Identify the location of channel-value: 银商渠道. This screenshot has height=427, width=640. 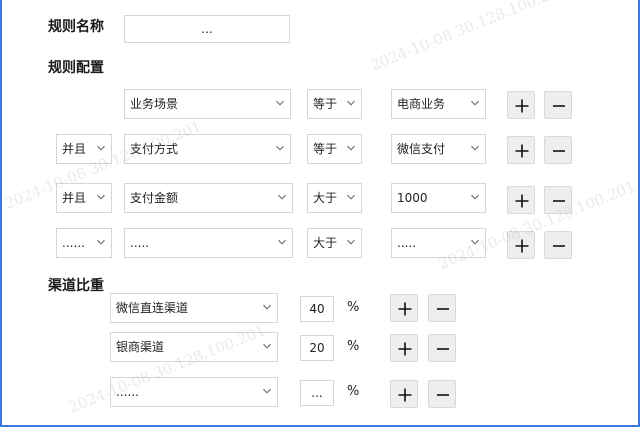
(140, 347).